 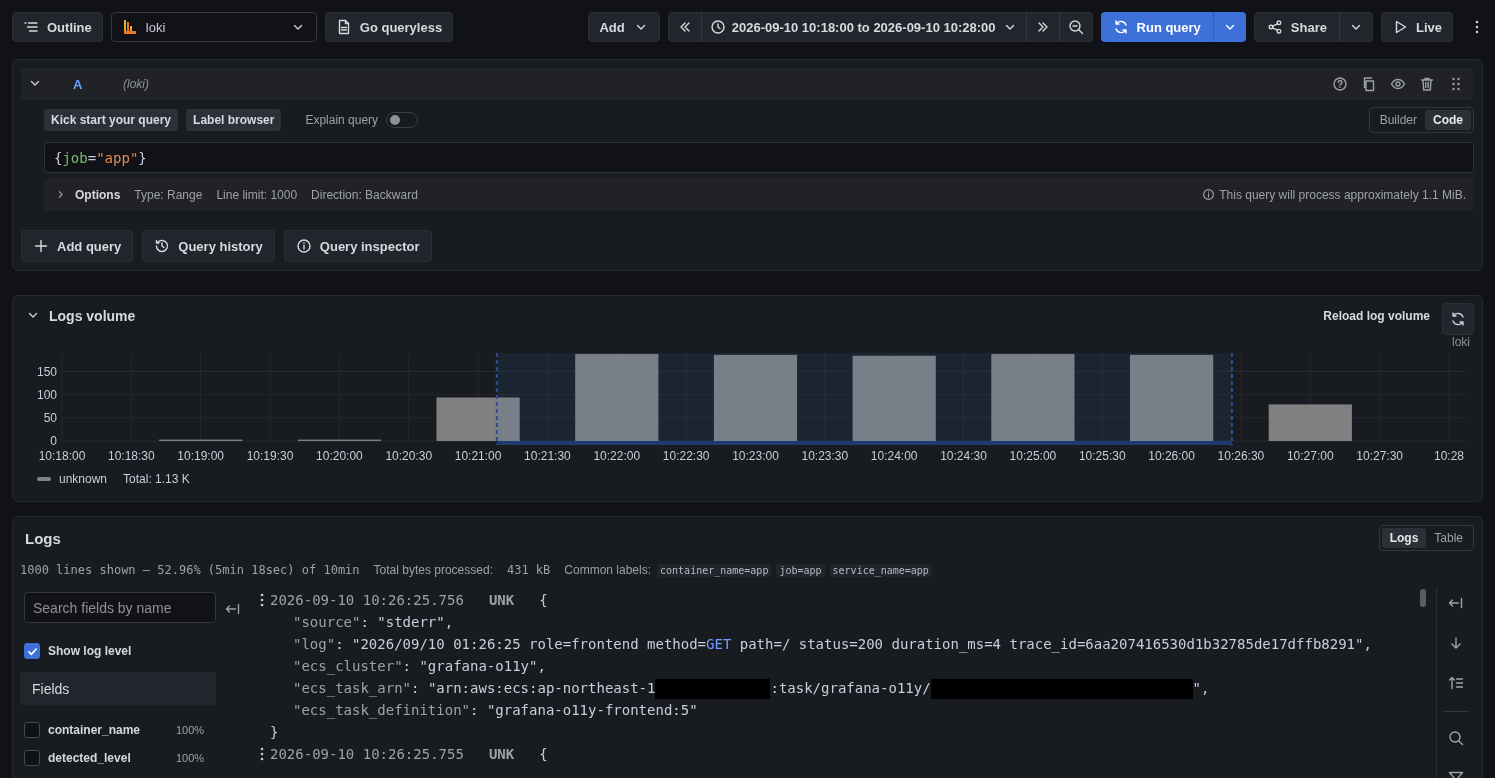 I want to click on lines-summary: 1000 lines shown – 52.96% (5min 18sec) of 10min, so click(x=190, y=570).